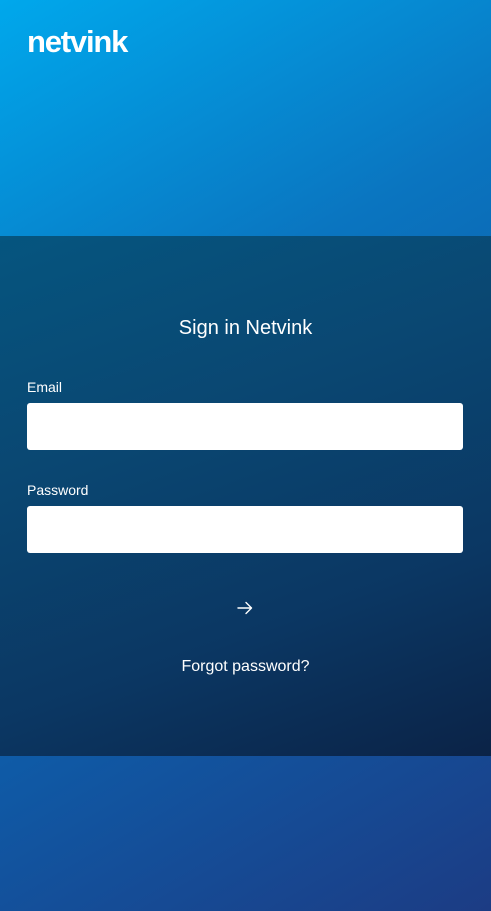  I want to click on page-title: Sign in Netvink, so click(245, 328).